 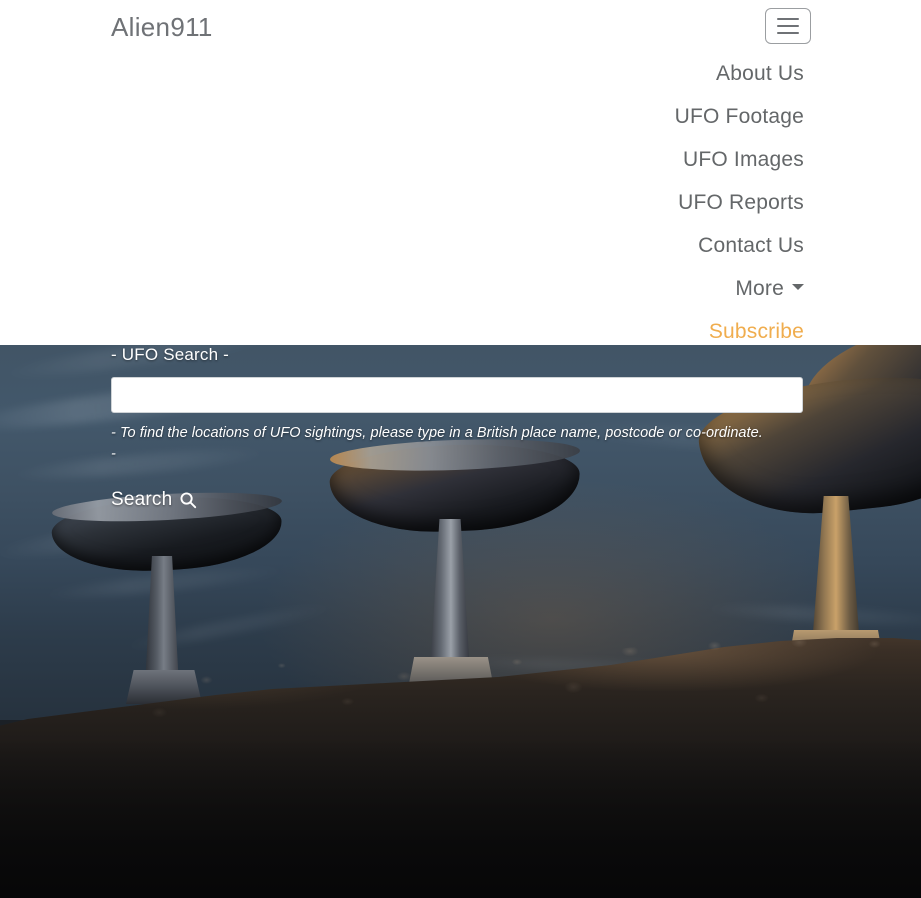 What do you see at coordinates (162, 27) in the screenshot?
I see `brand-logo: Alien911` at bounding box center [162, 27].